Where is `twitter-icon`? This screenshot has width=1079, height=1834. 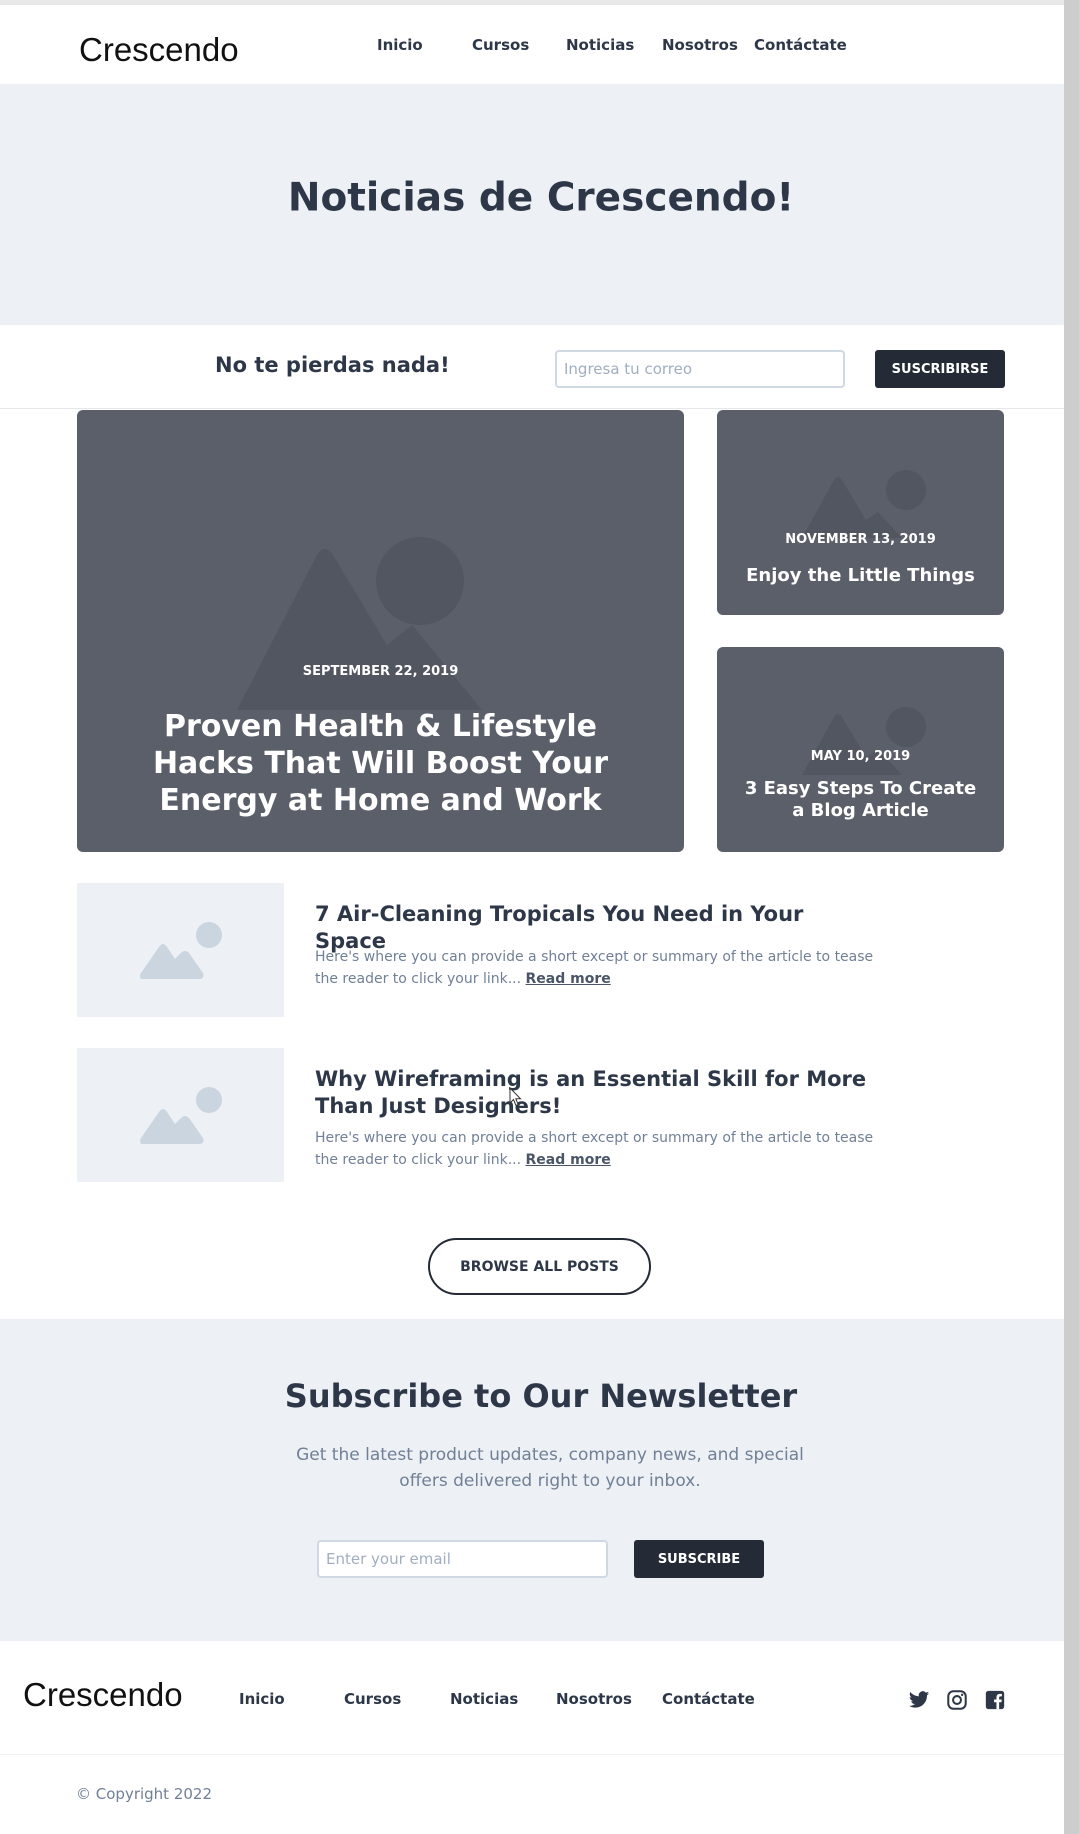
twitter-icon is located at coordinates (919, 1700).